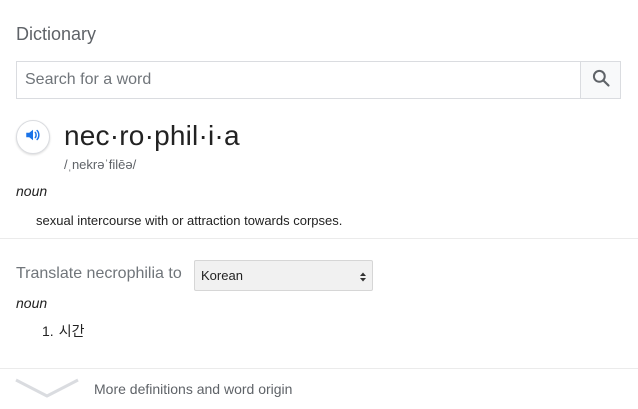 Image resolution: width=638 pixels, height=409 pixels. I want to click on select-arrows-icon, so click(363, 279).